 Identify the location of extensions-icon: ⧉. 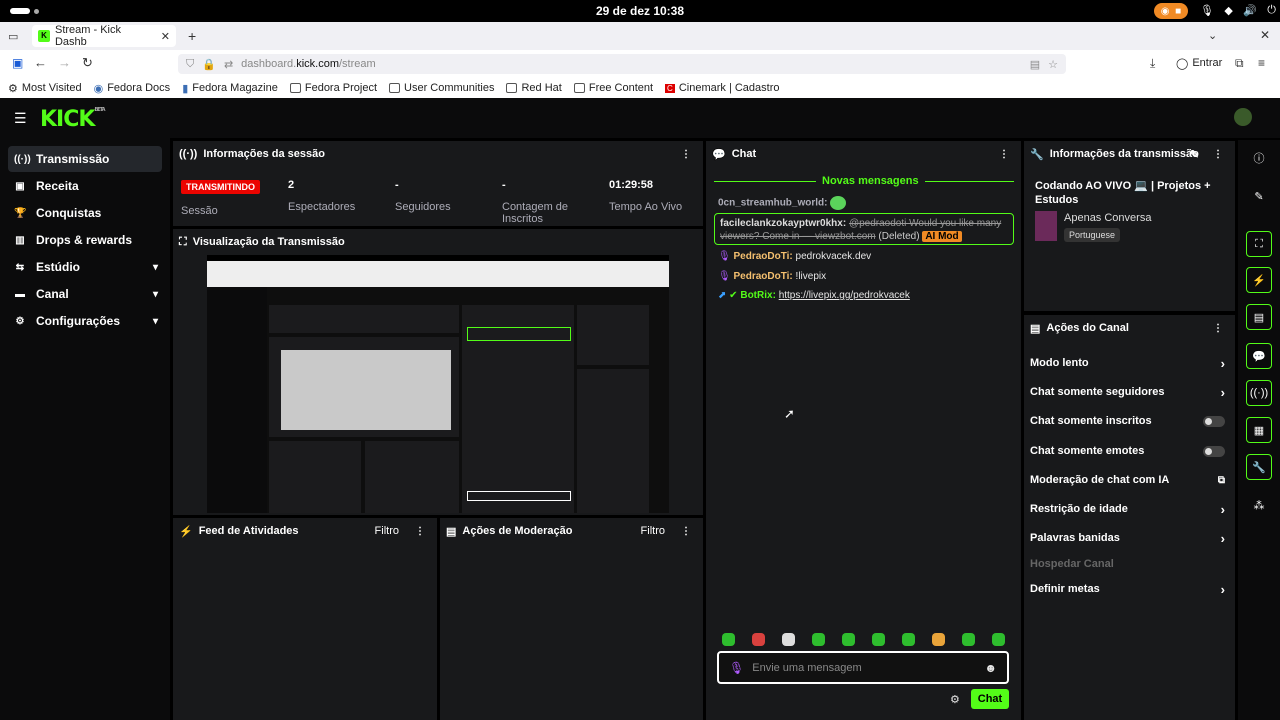
(1239, 63).